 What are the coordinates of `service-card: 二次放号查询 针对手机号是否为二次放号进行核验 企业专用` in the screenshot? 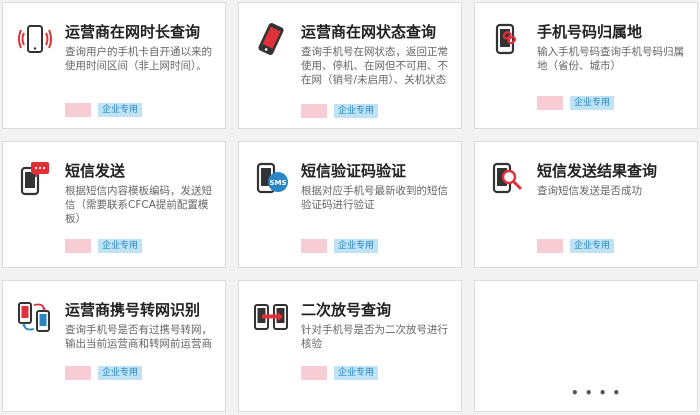 It's located at (350, 346).